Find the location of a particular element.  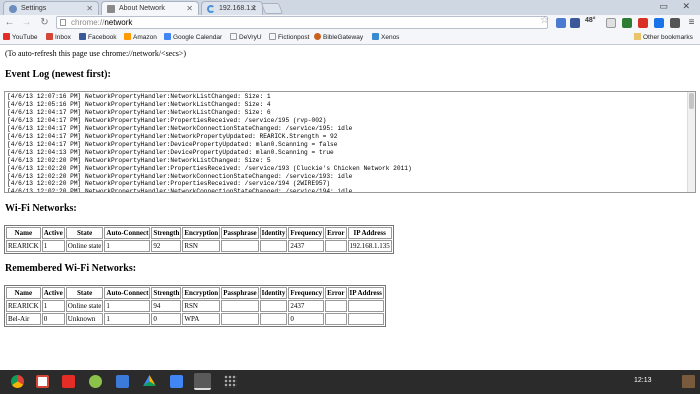

clock: 12:13 is located at coordinates (643, 380).